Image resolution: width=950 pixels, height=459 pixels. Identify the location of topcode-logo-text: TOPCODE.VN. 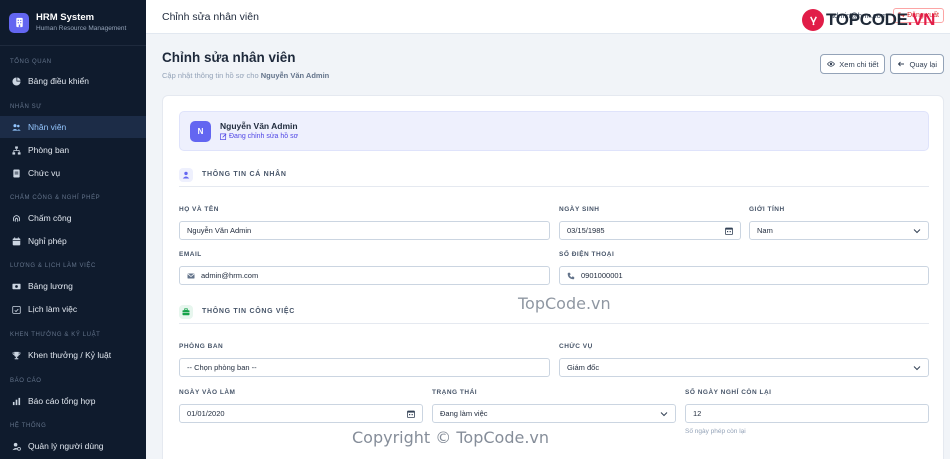
(881, 19).